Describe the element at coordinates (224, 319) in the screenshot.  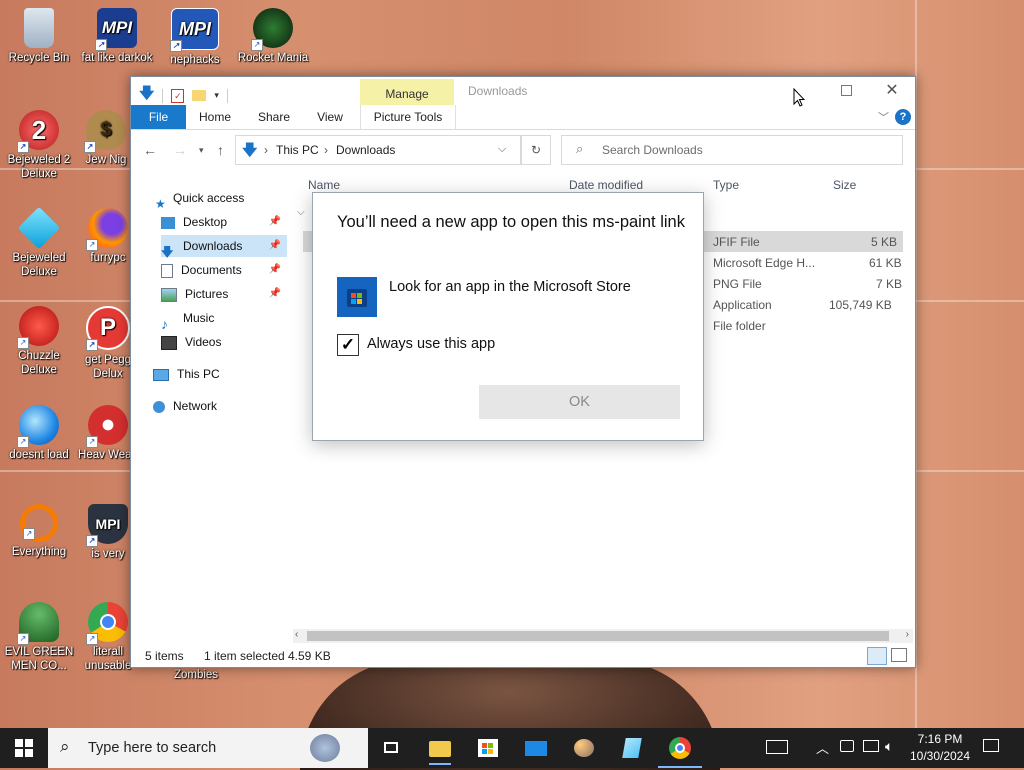
I see `sidebar-item-music: ♪ Music` at that location.